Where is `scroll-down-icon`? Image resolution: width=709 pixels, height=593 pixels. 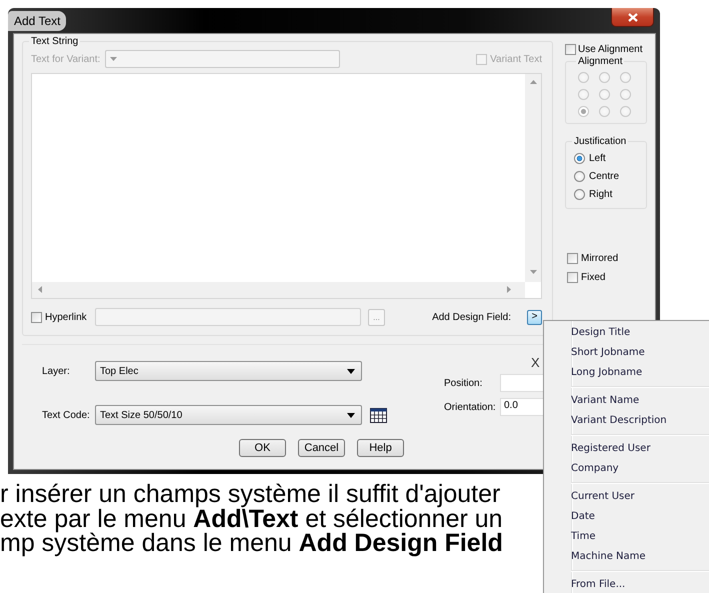 scroll-down-icon is located at coordinates (533, 272).